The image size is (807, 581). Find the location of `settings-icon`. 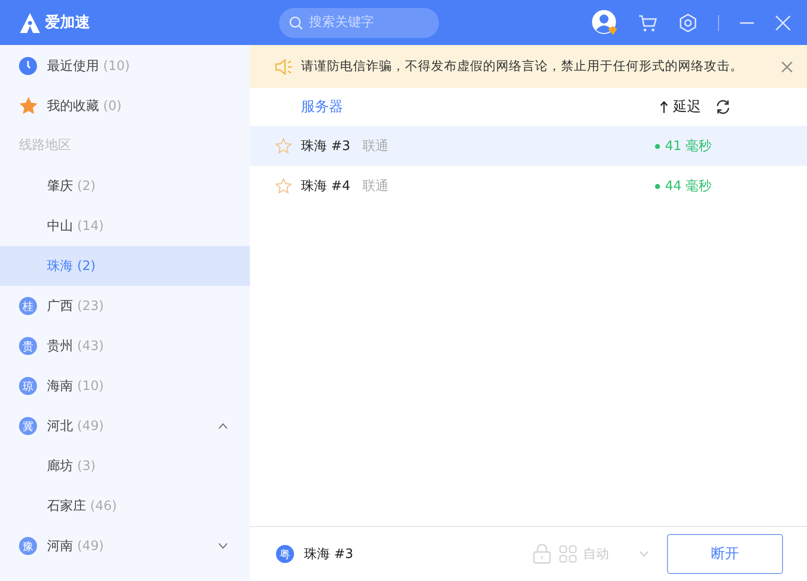

settings-icon is located at coordinates (688, 22).